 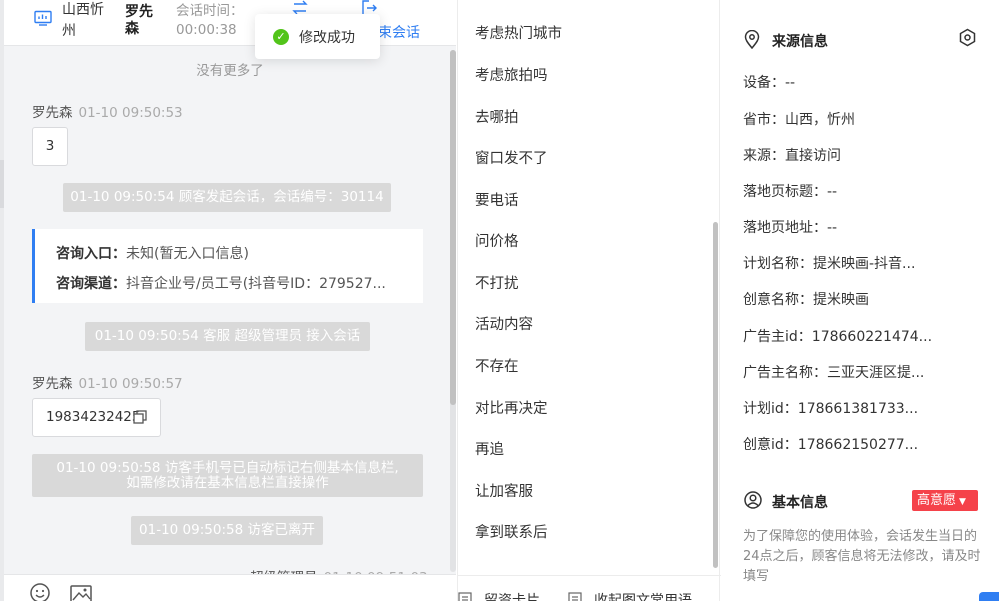 What do you see at coordinates (130, 113) in the screenshot?
I see `message-time: 01-10 09:50:53` at bounding box center [130, 113].